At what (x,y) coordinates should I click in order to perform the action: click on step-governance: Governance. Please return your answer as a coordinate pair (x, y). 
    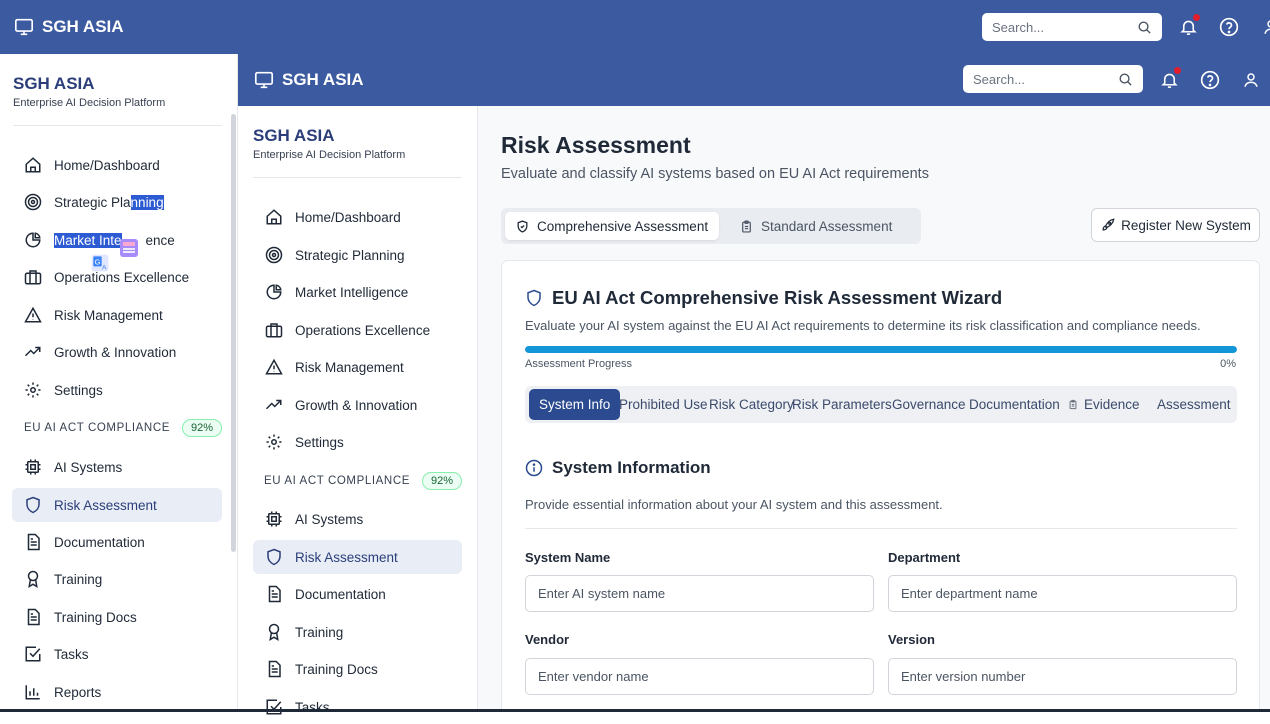
    Looking at the image, I should click on (929, 404).